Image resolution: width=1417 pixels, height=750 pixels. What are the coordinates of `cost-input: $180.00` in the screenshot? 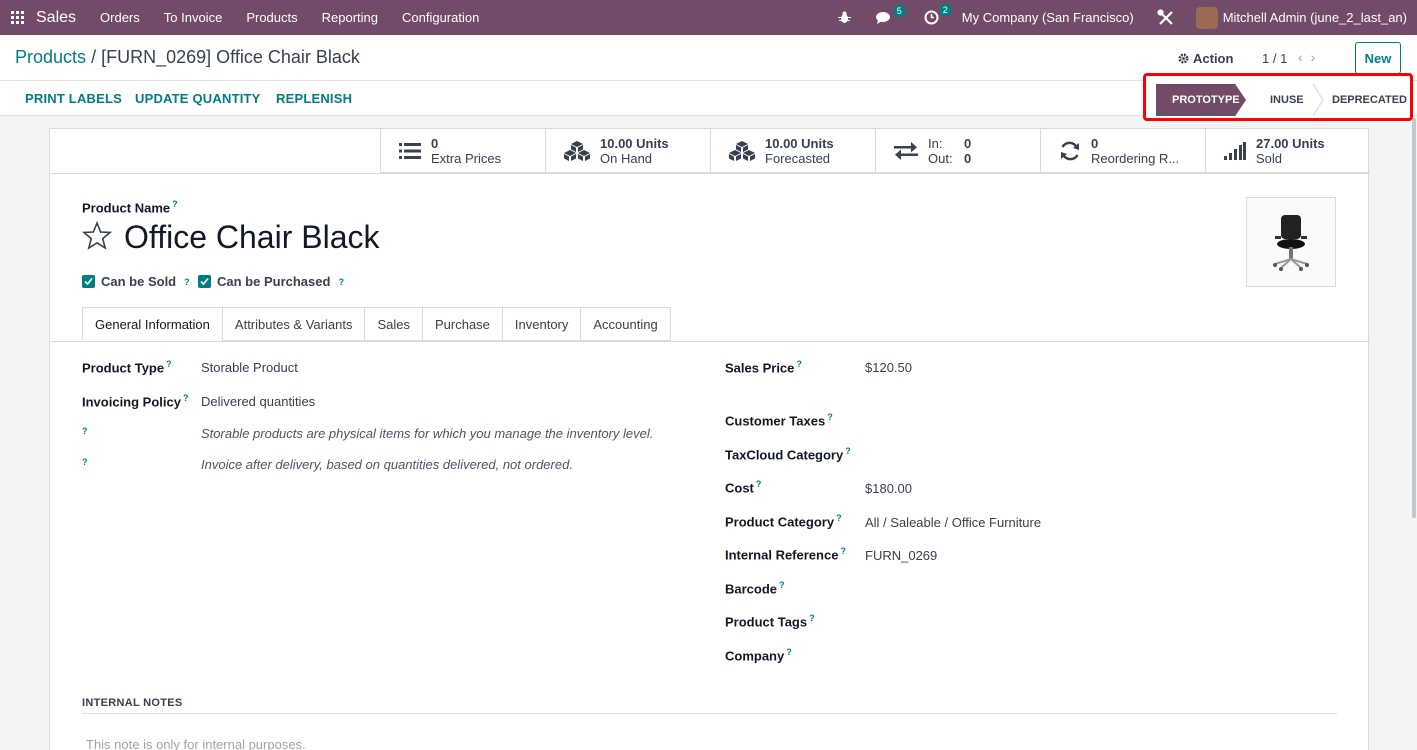 It's located at (888, 488).